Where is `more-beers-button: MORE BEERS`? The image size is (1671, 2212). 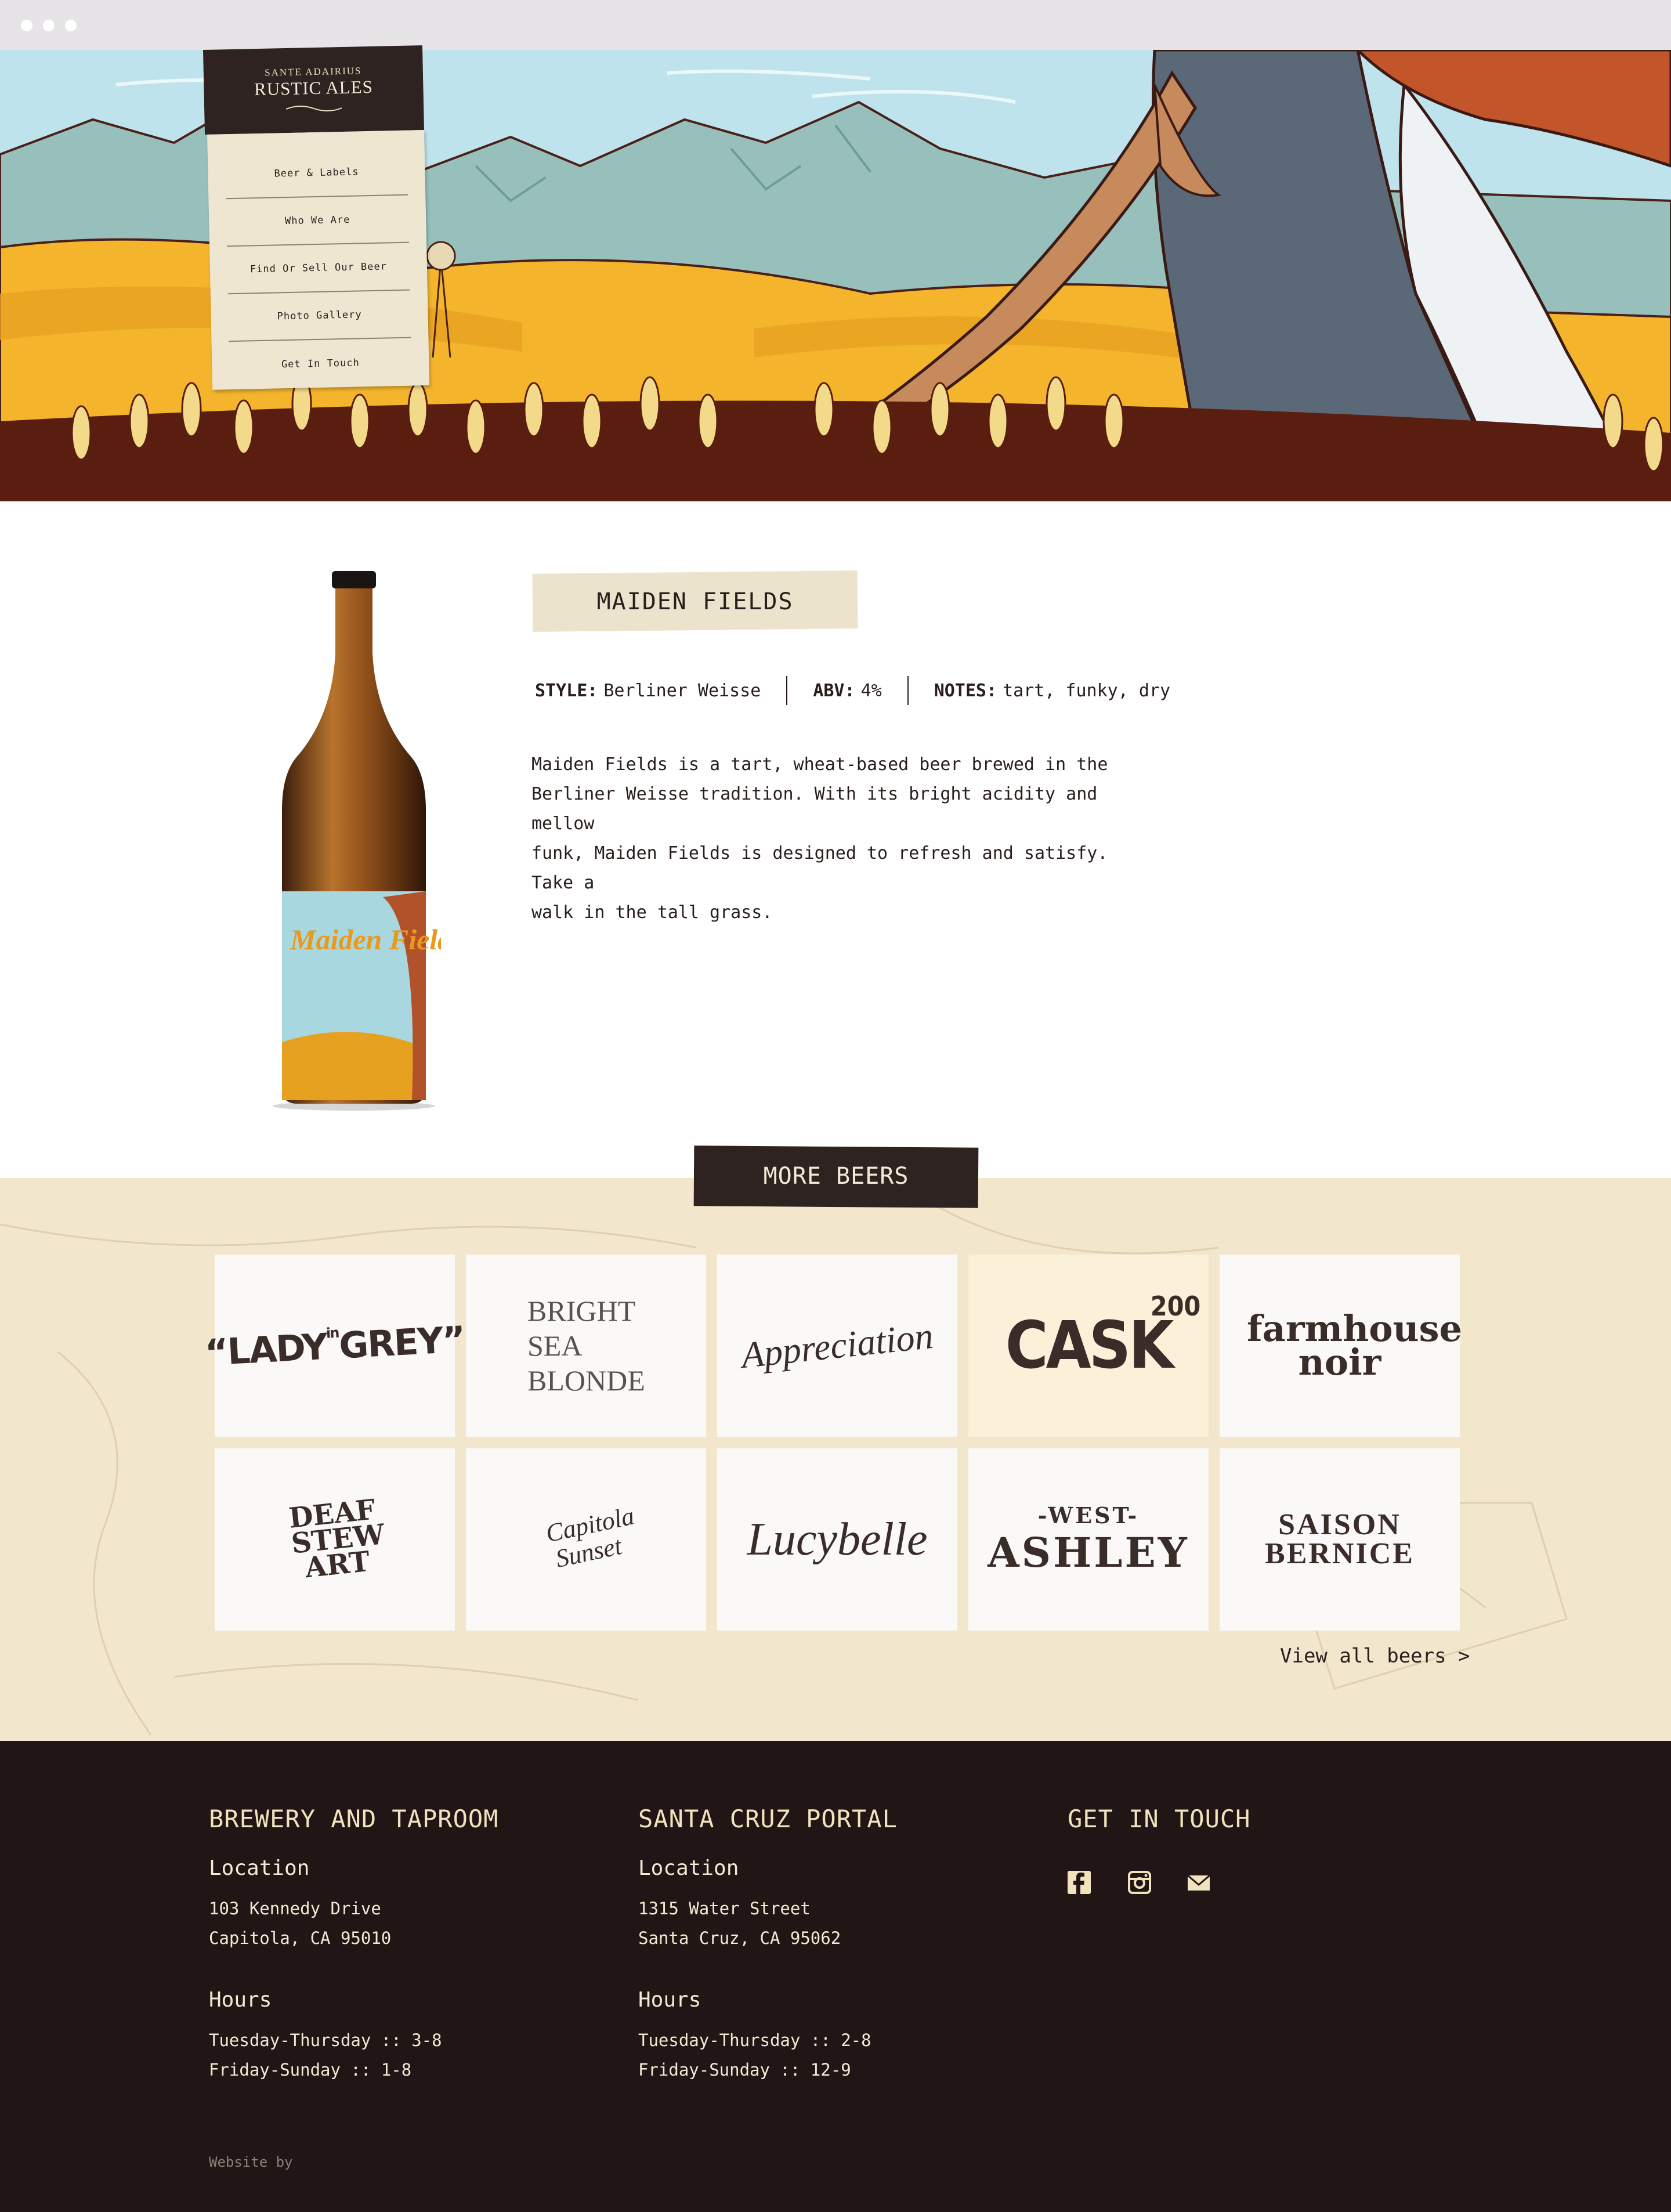
more-beers-button: MORE BEERS is located at coordinates (836, 1176).